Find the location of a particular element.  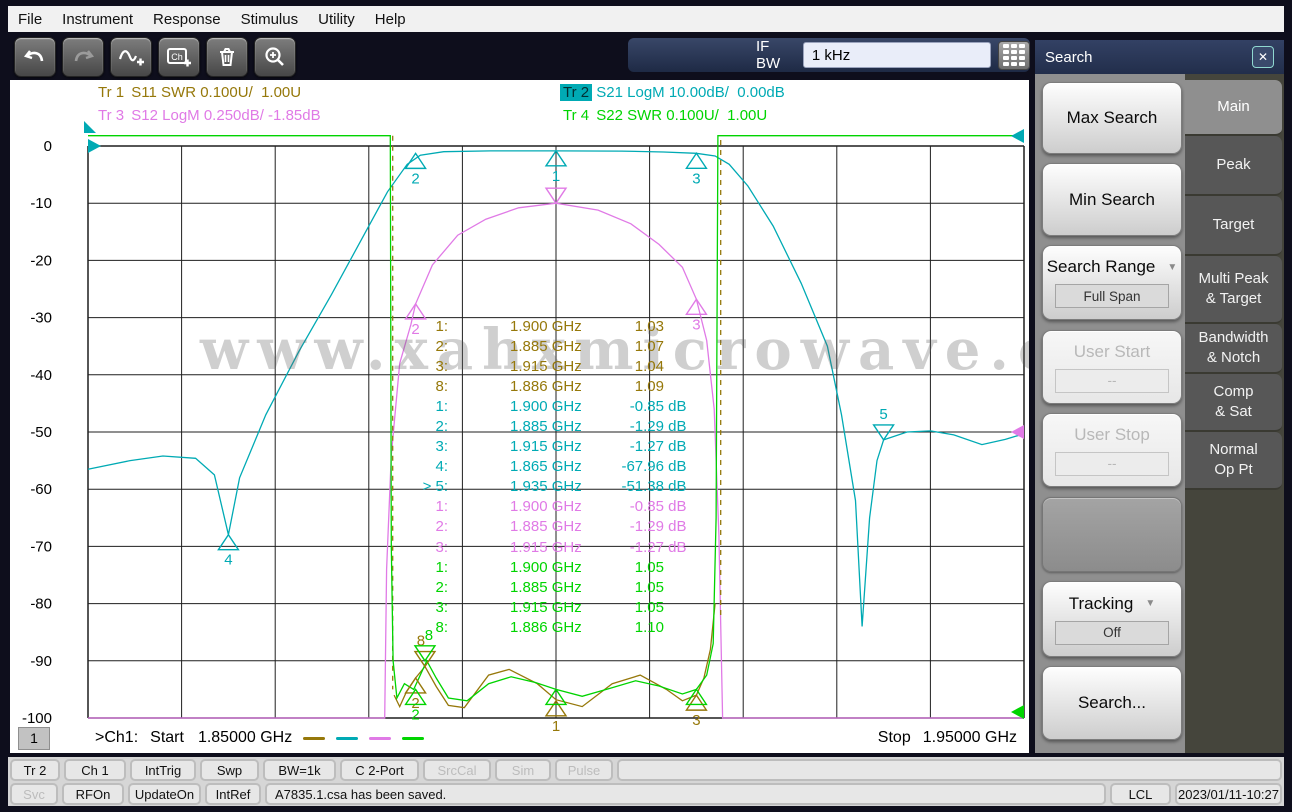

marker-readout-row: 3: 1.915 GHz 1.04 is located at coordinates (554, 366).